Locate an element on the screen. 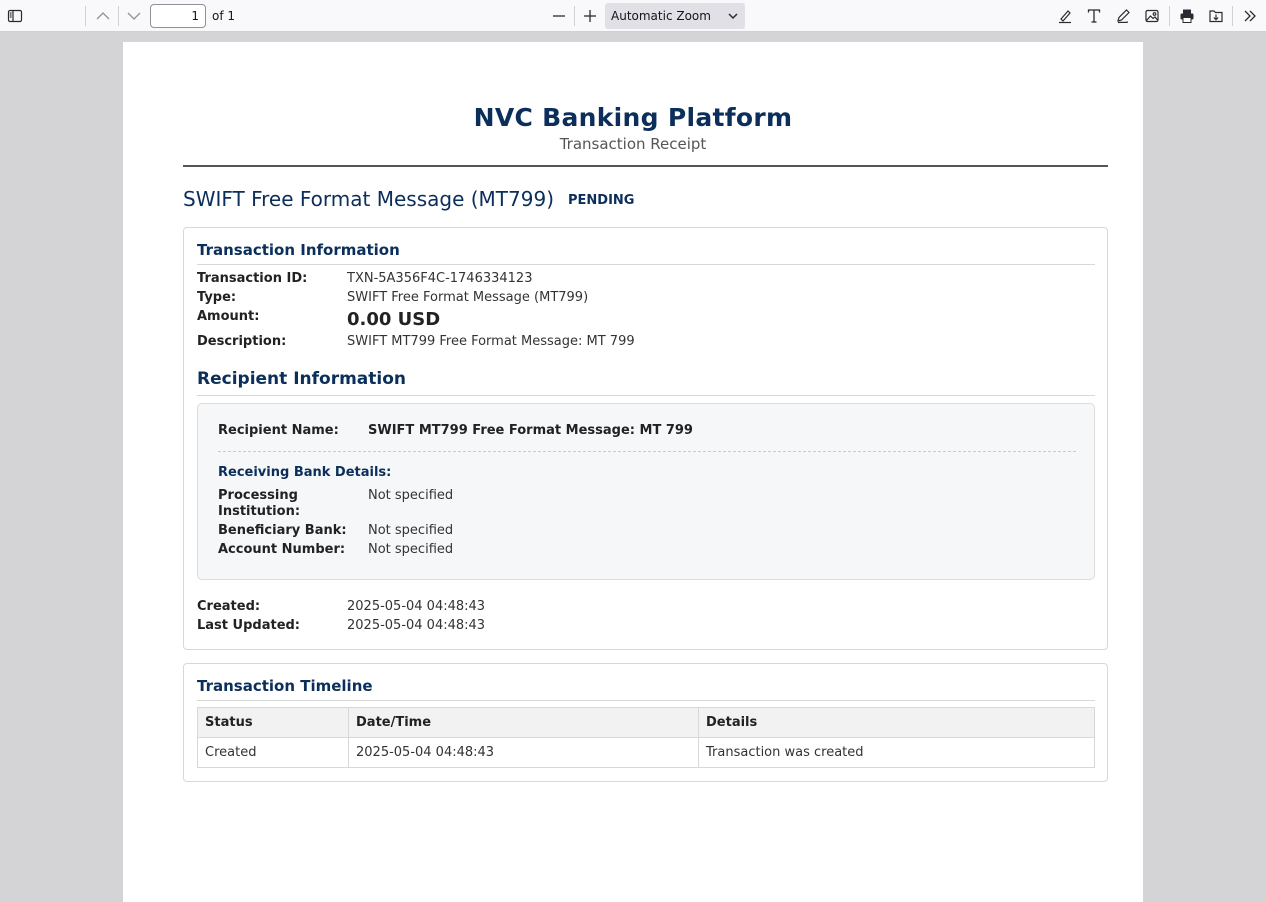 This screenshot has height=902, width=1266. description-label: Description: is located at coordinates (242, 341).